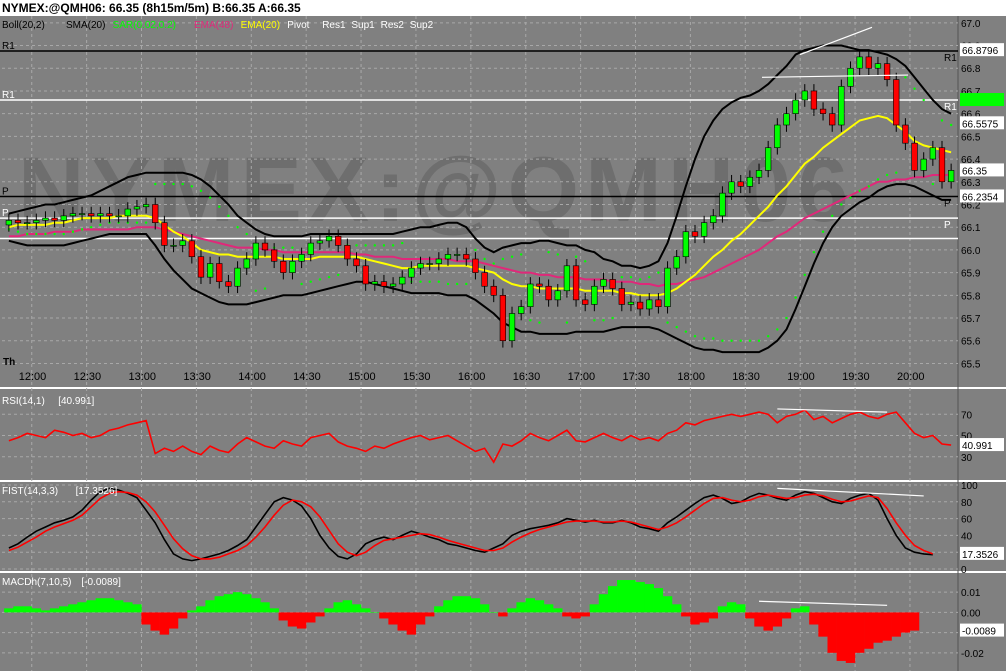 This screenshot has width=1006, height=671. Describe the element at coordinates (527, 377) in the screenshot. I see `time-axis-tick: 16:30` at that location.